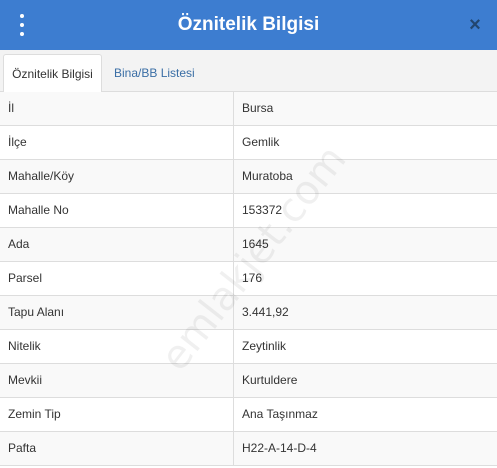  Describe the element at coordinates (117, 108) in the screenshot. I see `attribute-key: İl` at that location.